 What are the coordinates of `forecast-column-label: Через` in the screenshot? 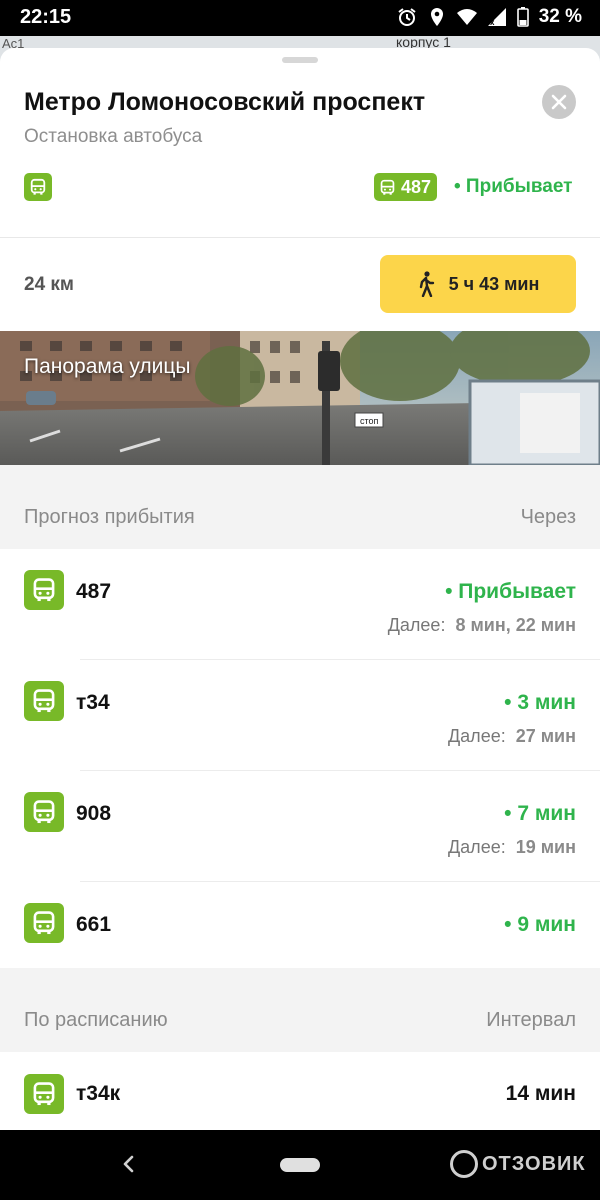 It's located at (548, 517).